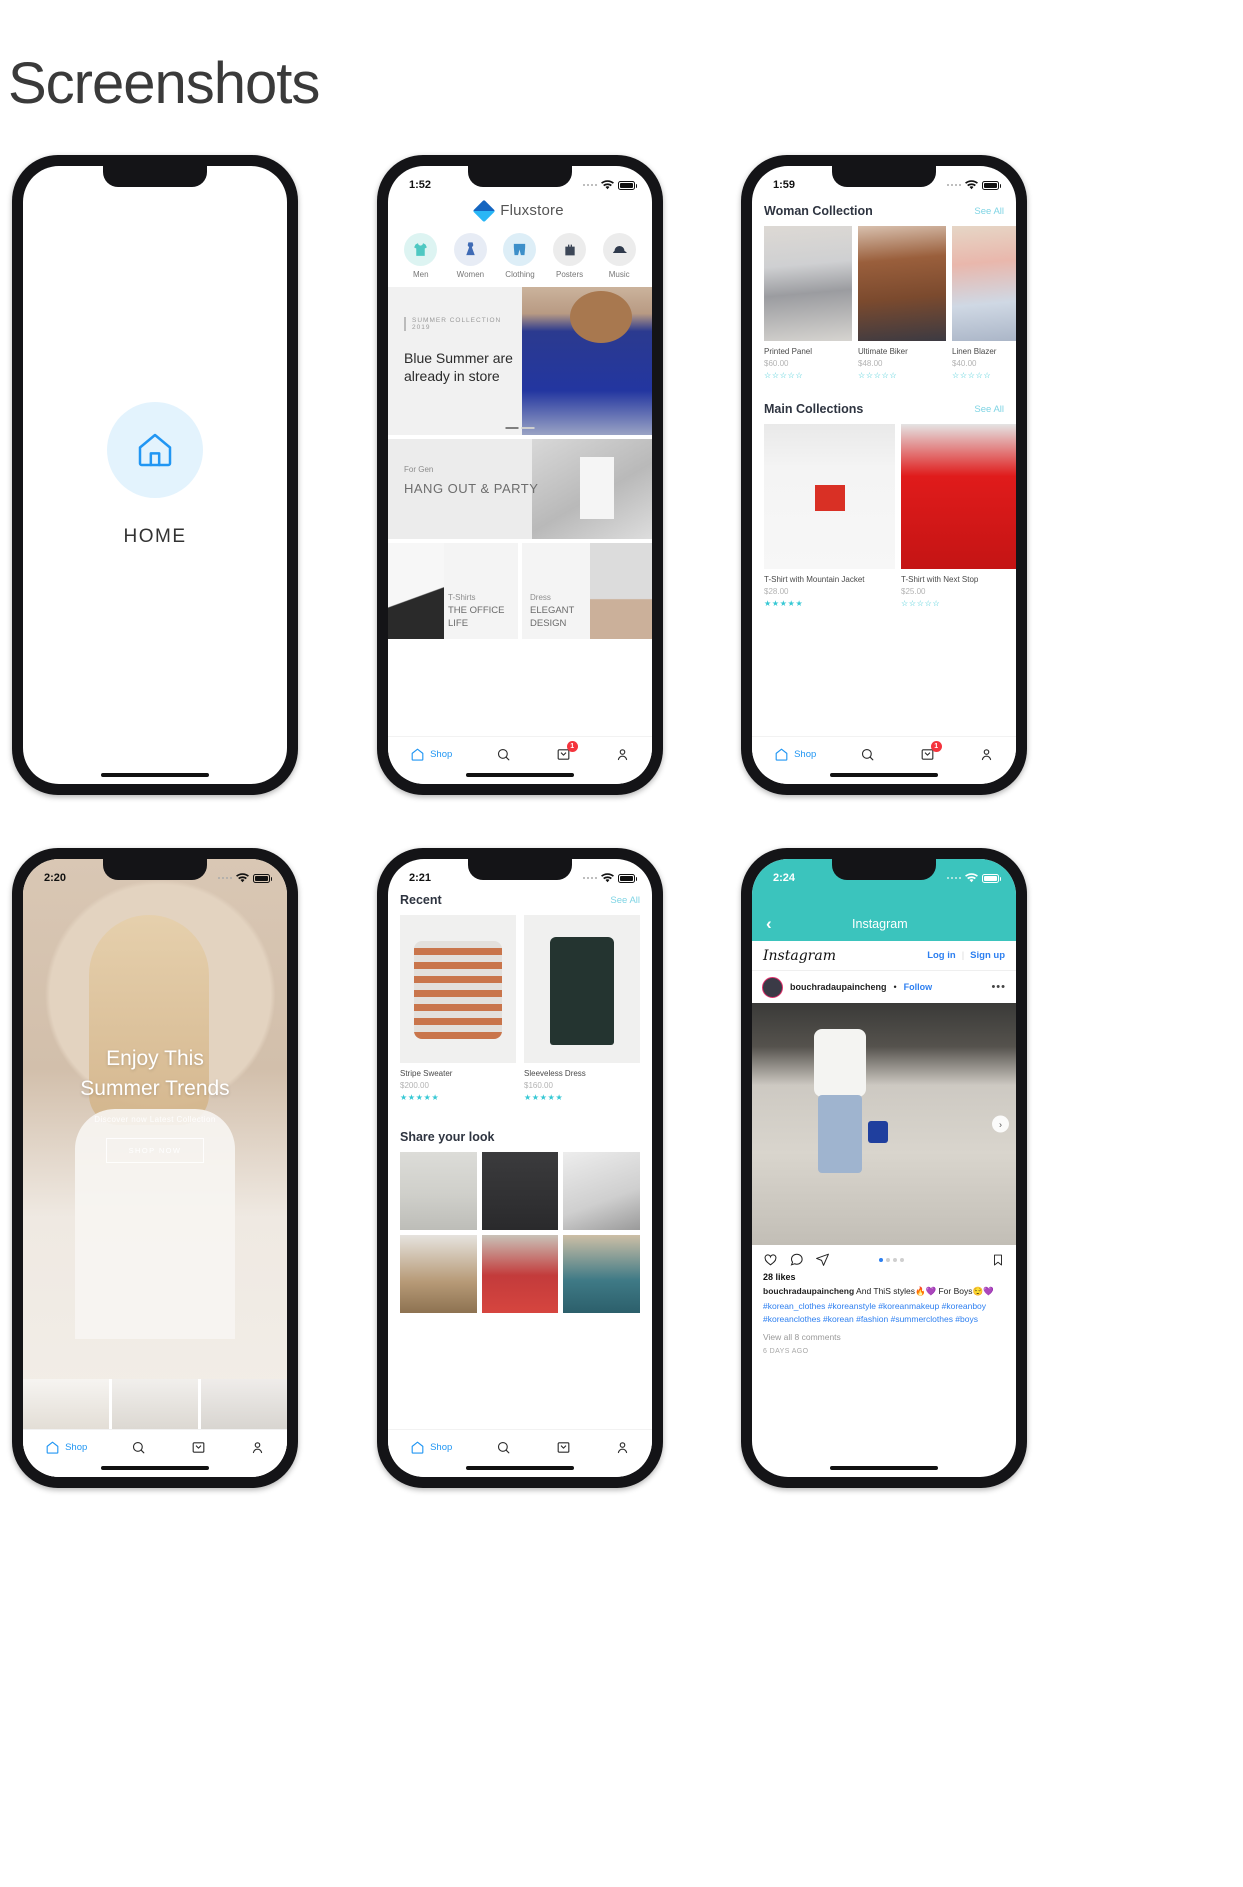  What do you see at coordinates (520, 1232) in the screenshot?
I see `share-your-look-grid` at bounding box center [520, 1232].